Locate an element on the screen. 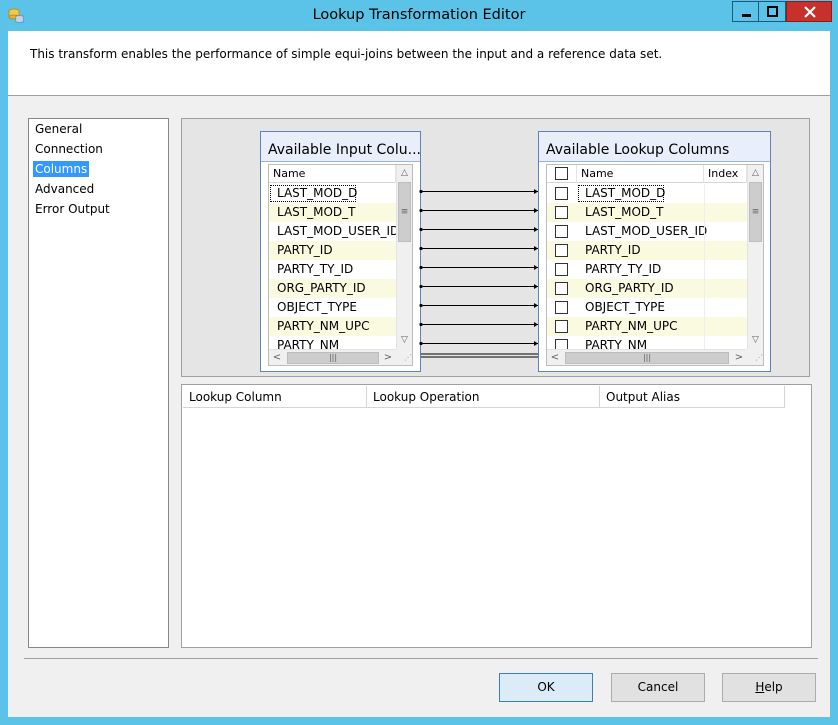 The height and width of the screenshot is (725, 838). nav-item-label: Columns is located at coordinates (61, 169).